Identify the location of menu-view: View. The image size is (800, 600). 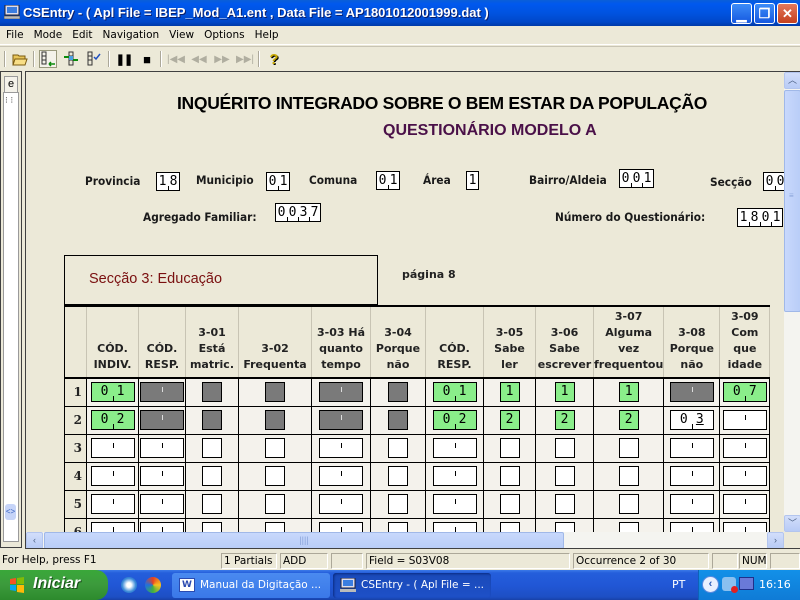
(180, 33).